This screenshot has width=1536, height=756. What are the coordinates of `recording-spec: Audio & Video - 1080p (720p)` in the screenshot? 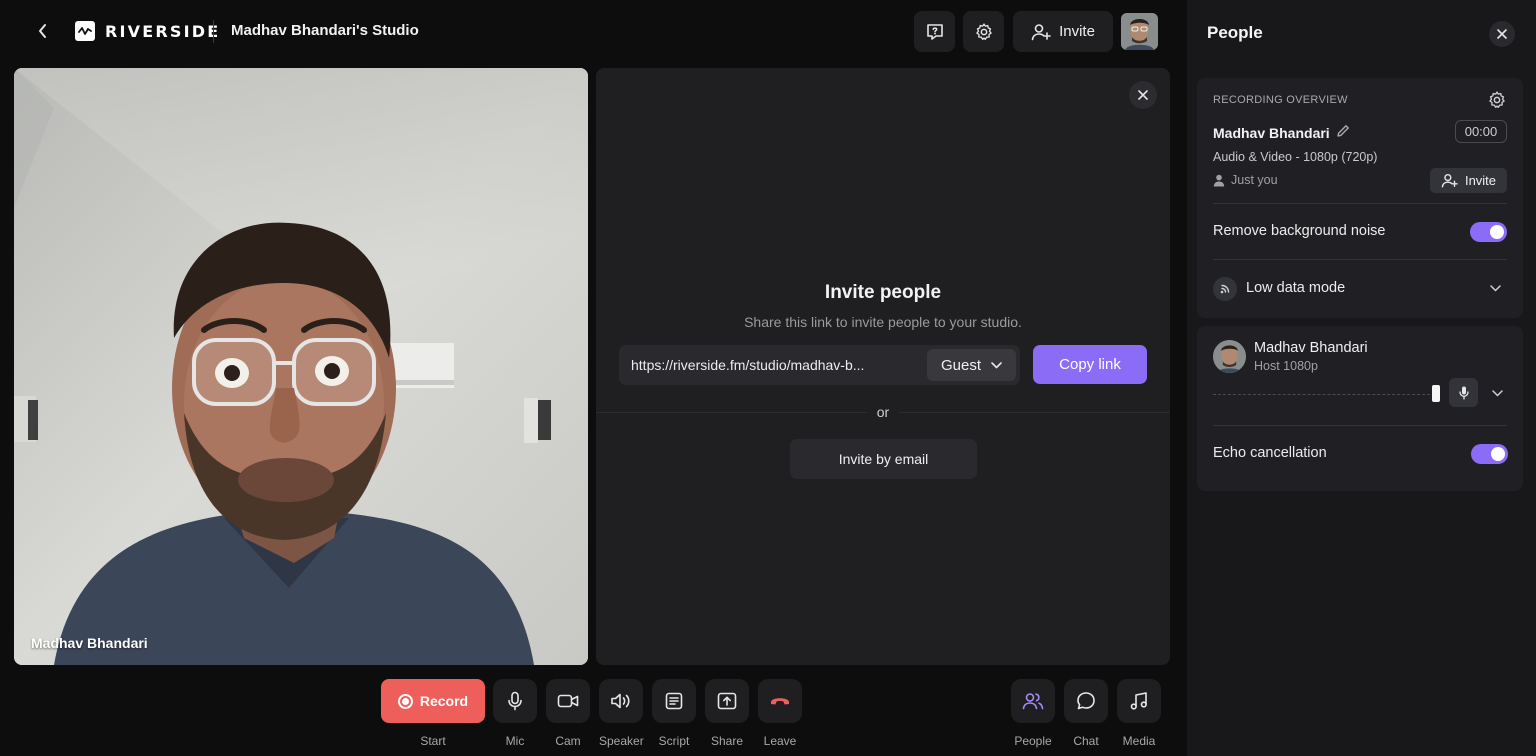 It's located at (1295, 157).